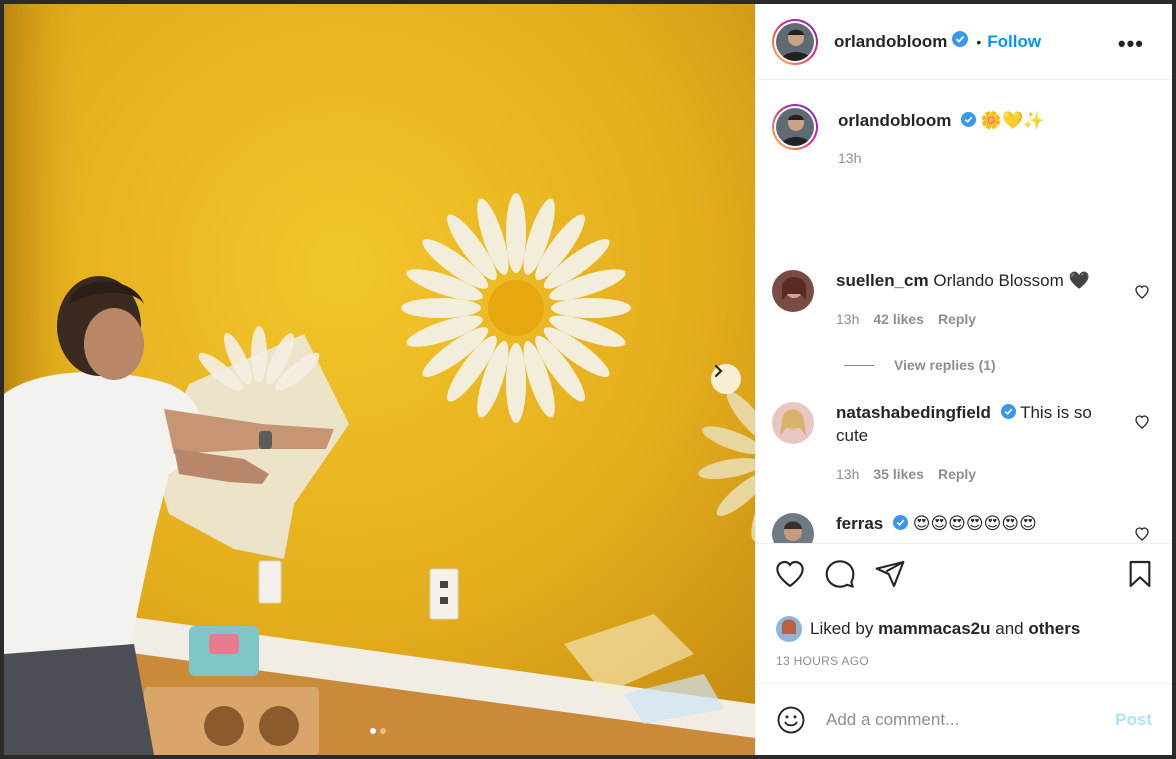 This screenshot has height=759, width=1176. I want to click on author-username: orlandobloom, so click(890, 42).